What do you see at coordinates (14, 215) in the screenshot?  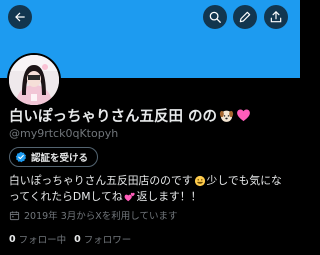 I see `calendar-icon` at bounding box center [14, 215].